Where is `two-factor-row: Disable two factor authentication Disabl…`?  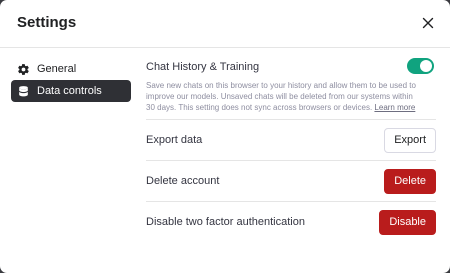
two-factor-row: Disable two factor authentication Disabl… is located at coordinates (291, 221).